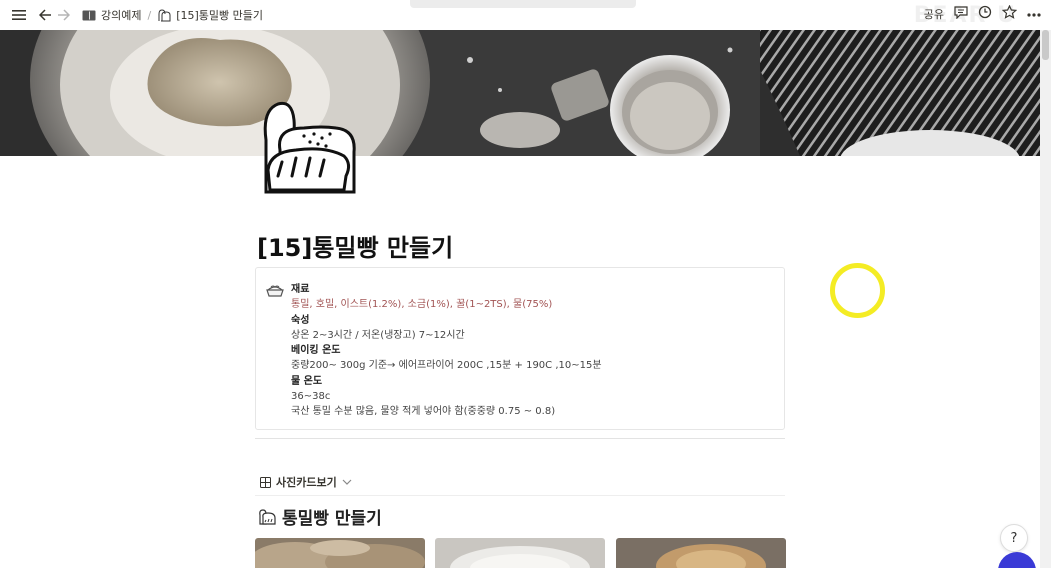 The image size is (1051, 568). What do you see at coordinates (857, 290) in the screenshot?
I see `cursor-highlight` at bounding box center [857, 290].